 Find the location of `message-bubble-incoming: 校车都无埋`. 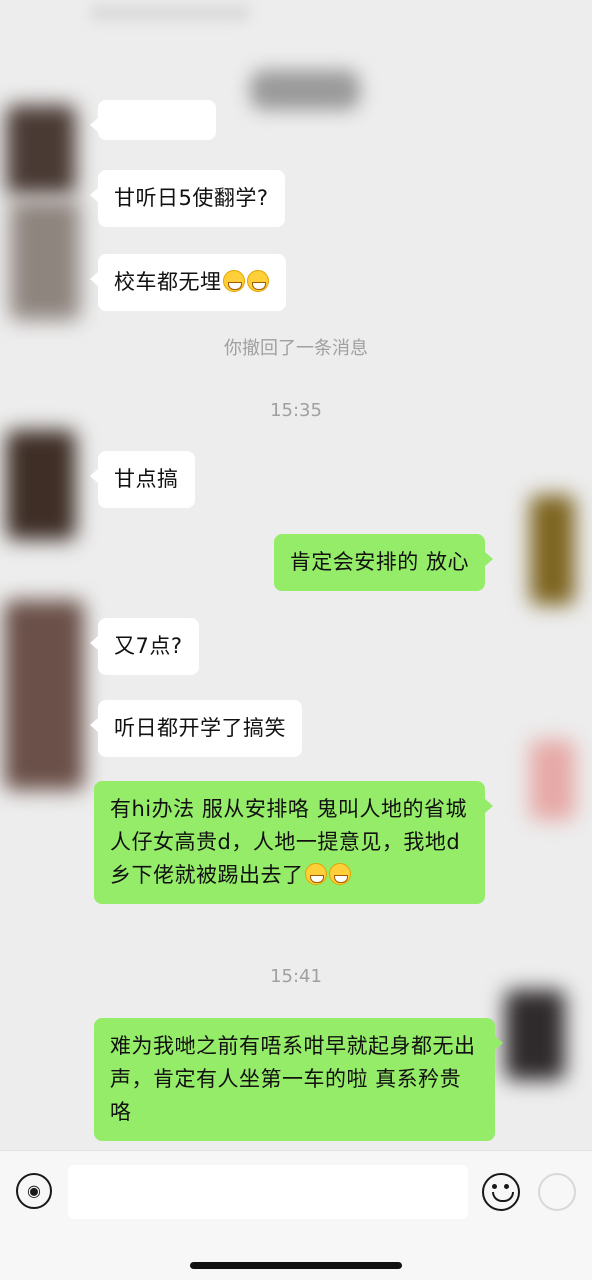

message-bubble-incoming: 校车都无埋 is located at coordinates (188, 282).